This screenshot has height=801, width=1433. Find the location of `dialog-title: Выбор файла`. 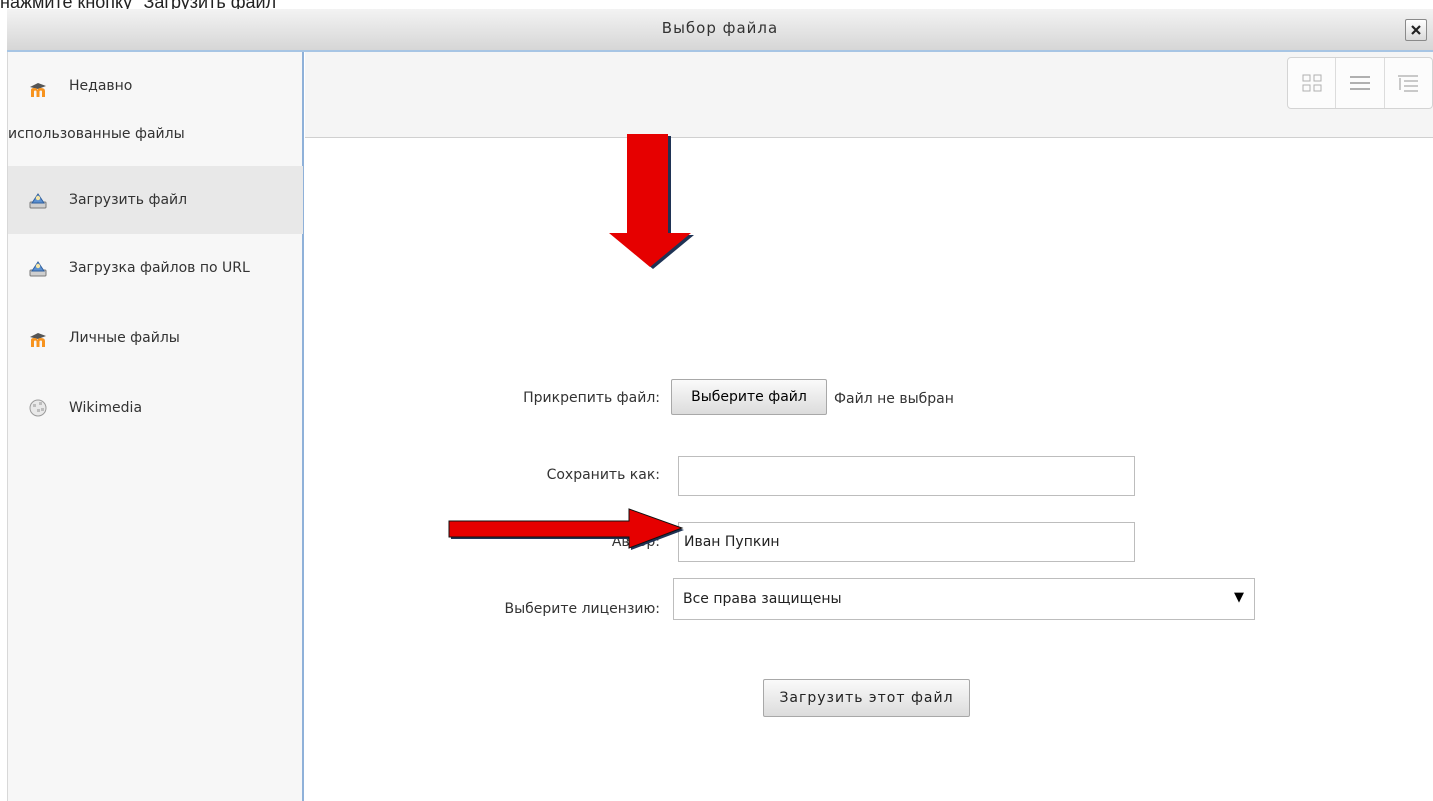

dialog-title: Выбор файла is located at coordinates (720, 28).